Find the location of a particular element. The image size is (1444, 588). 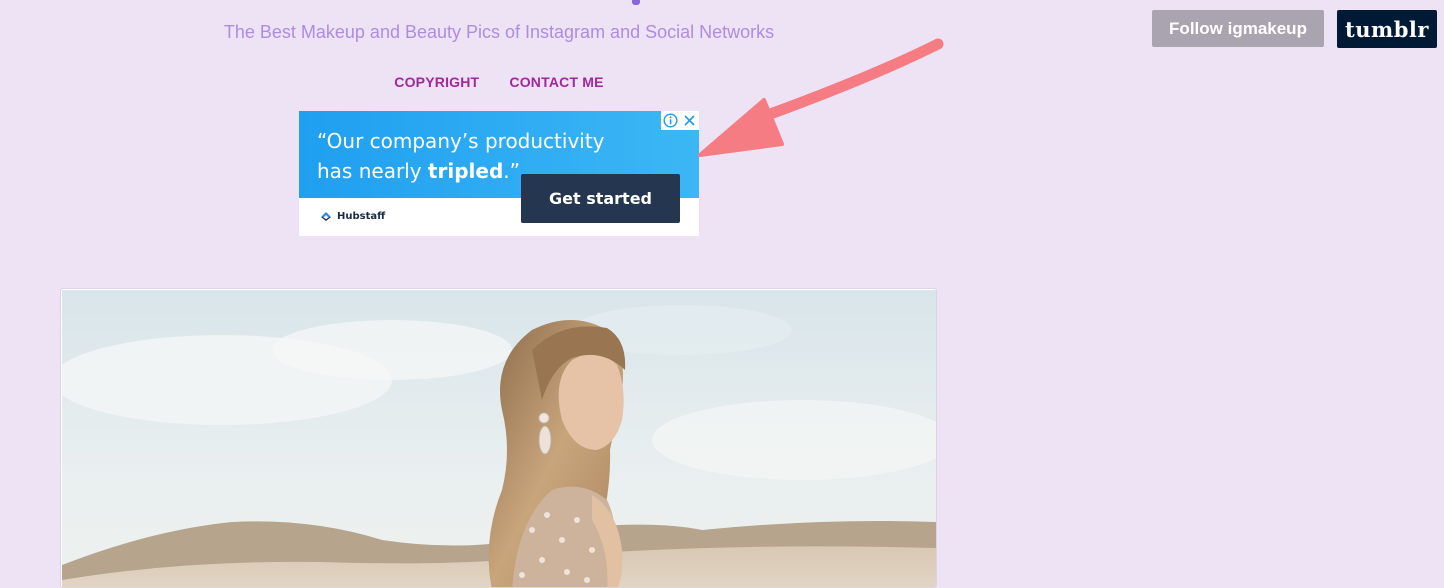

info-icon is located at coordinates (670, 120).